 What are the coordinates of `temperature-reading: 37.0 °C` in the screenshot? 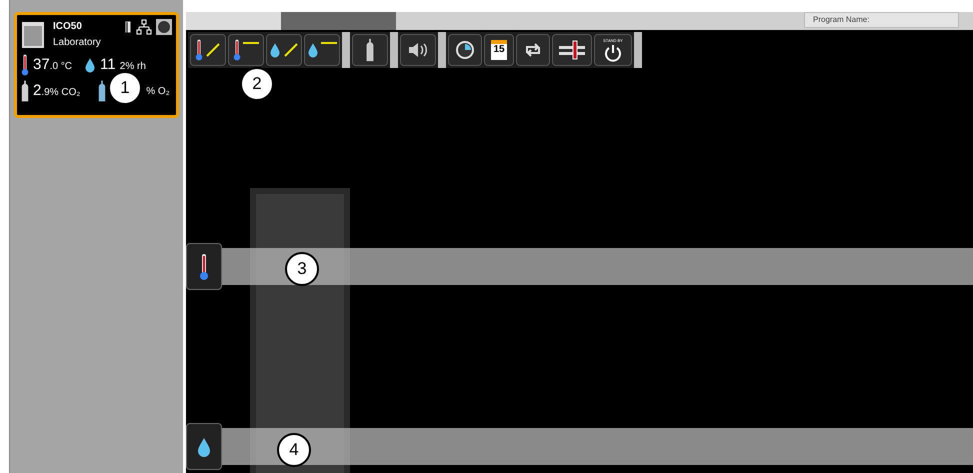 It's located at (52, 64).